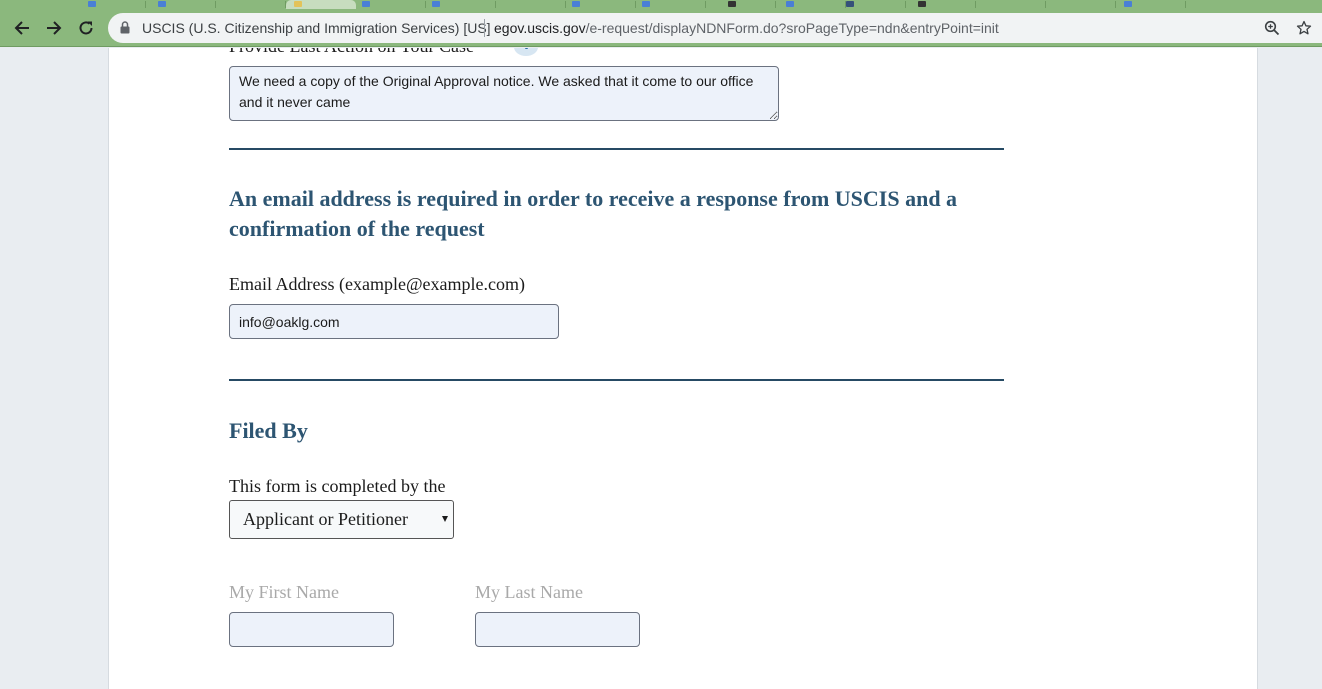 The image size is (1322, 689). Describe the element at coordinates (394, 321) in the screenshot. I see `email-input` at that location.